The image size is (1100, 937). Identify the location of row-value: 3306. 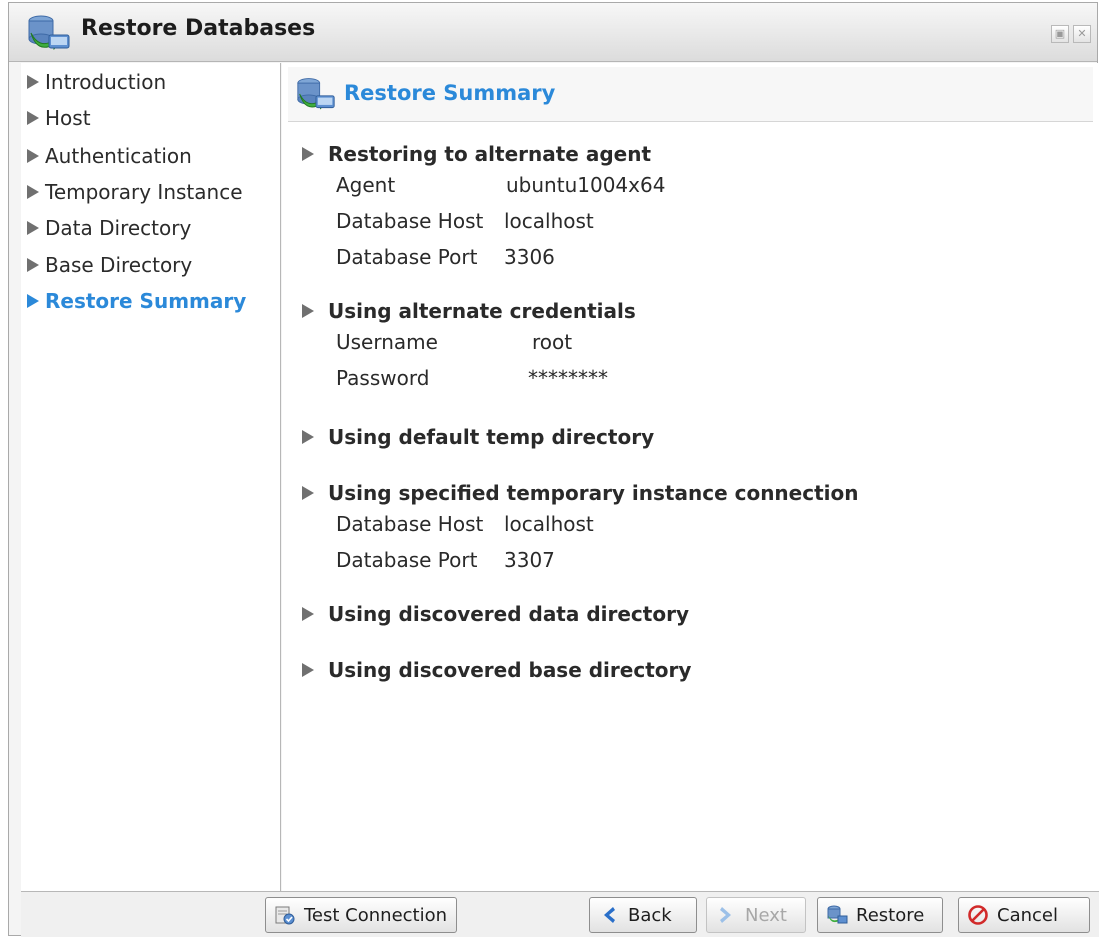
(529, 257).